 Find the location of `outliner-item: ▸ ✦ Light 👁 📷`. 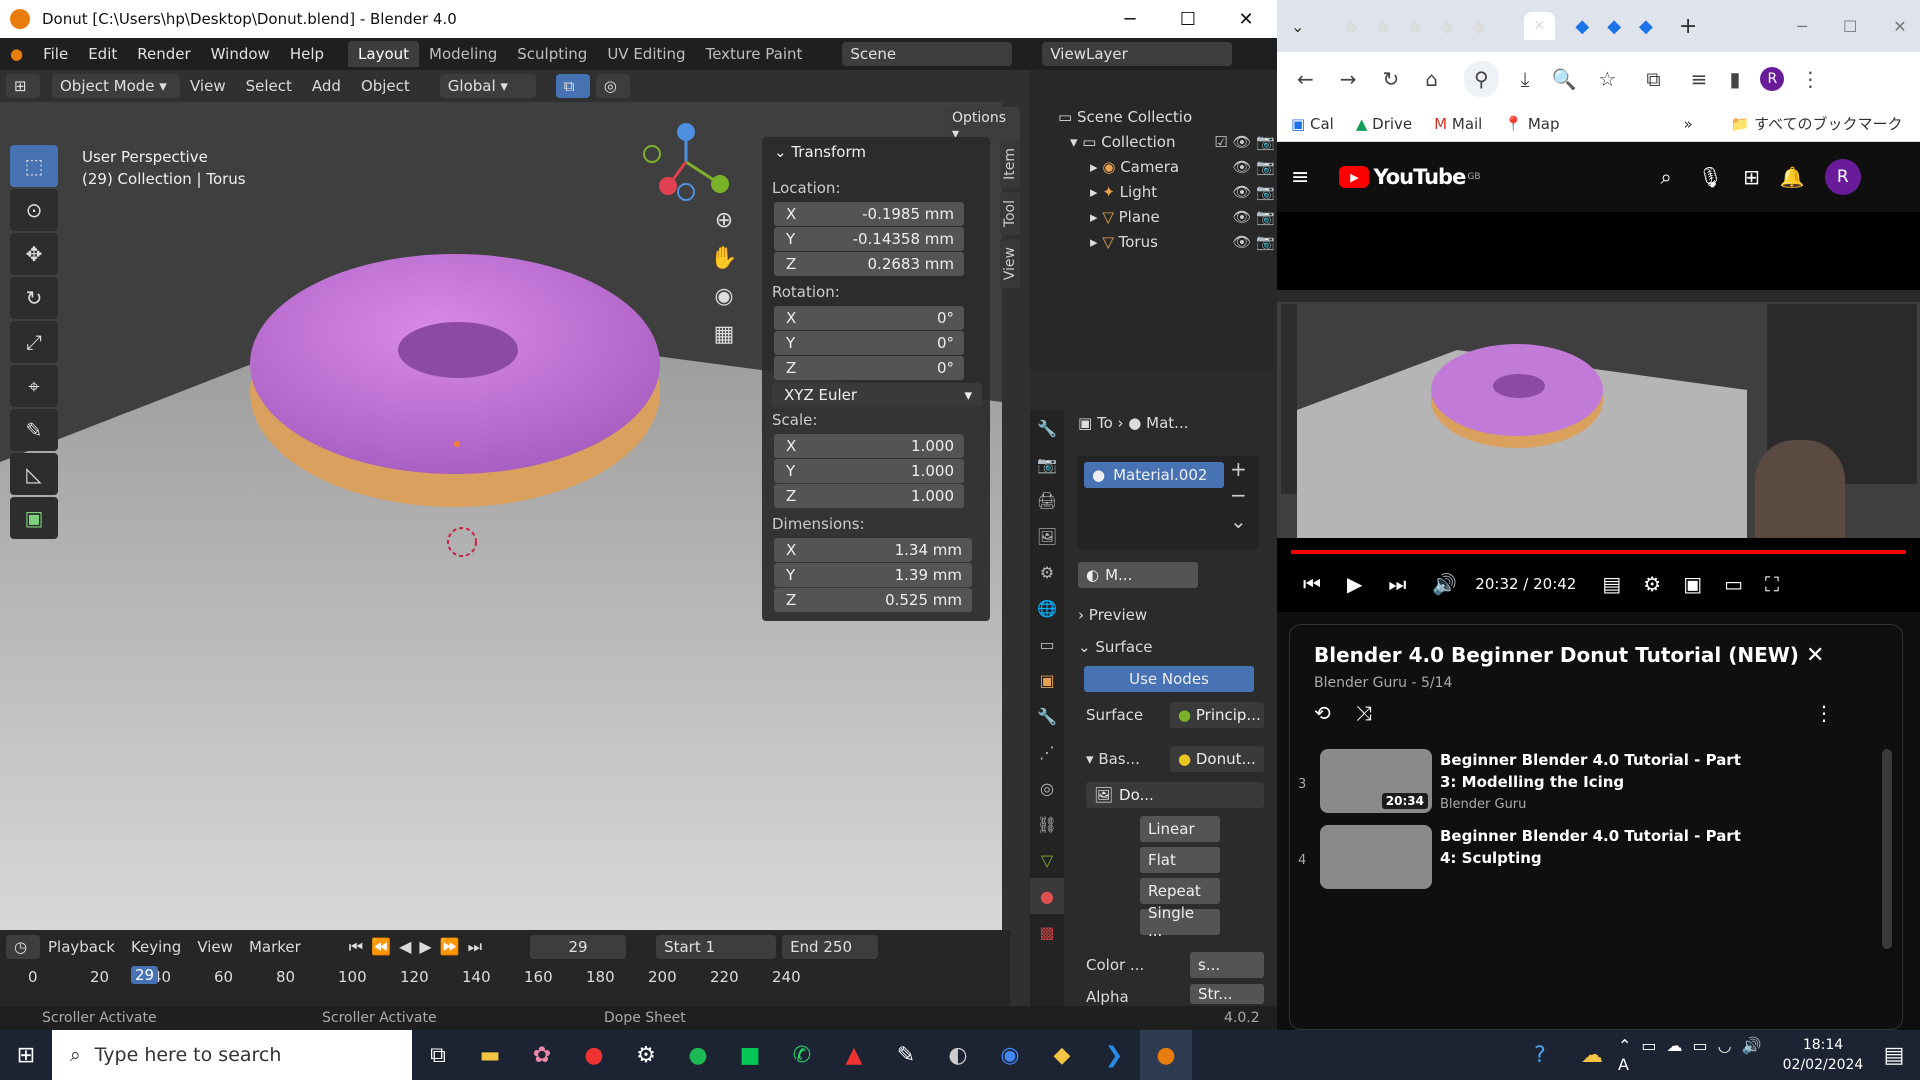

outliner-item: ▸ ✦ Light 👁 📷 is located at coordinates (1182, 192).